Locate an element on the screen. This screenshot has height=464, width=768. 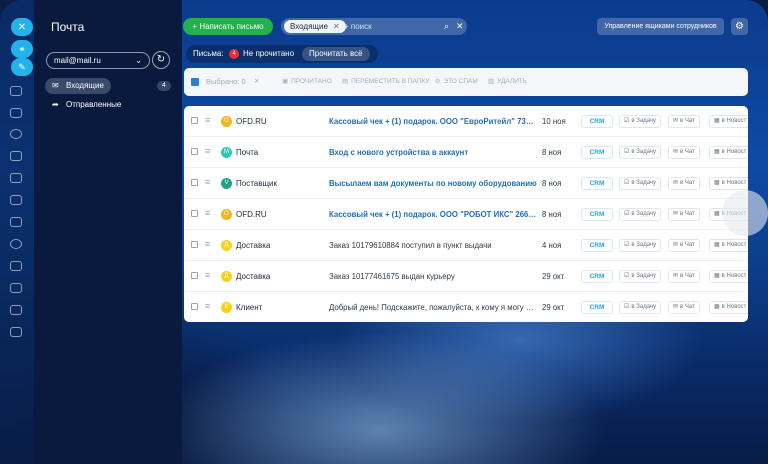
spam-button: ⊘ ЭТО СПАМ is located at coordinates (456, 82).